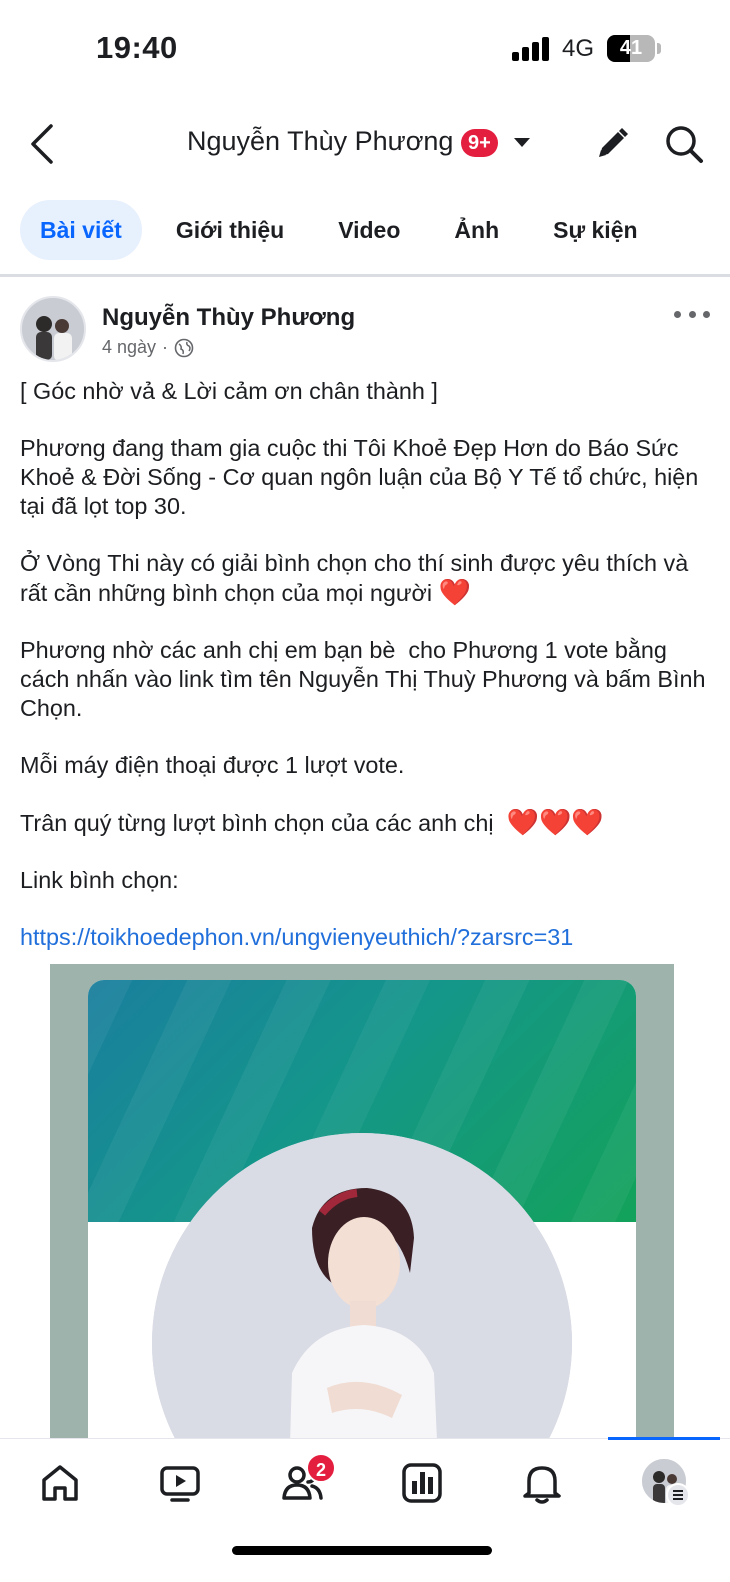 The width and height of the screenshot is (730, 1582). I want to click on profile-tabs: Bài viết Giới thiệu Video Ảnh Sự kiện, so click(346, 230).